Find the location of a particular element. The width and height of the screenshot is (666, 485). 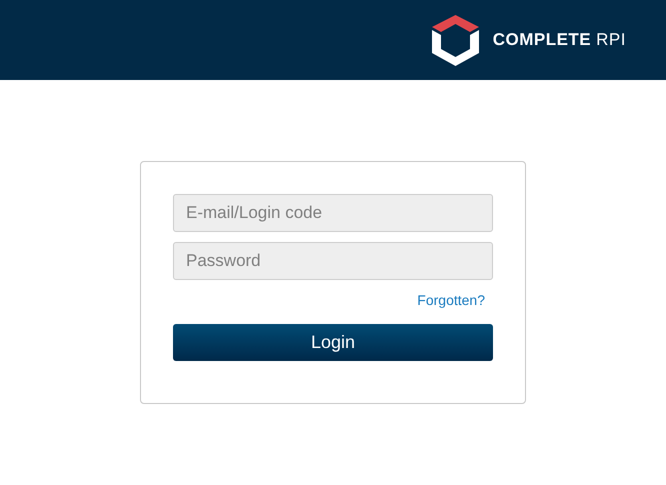

email-field: E-mail/Login code is located at coordinates (333, 213).